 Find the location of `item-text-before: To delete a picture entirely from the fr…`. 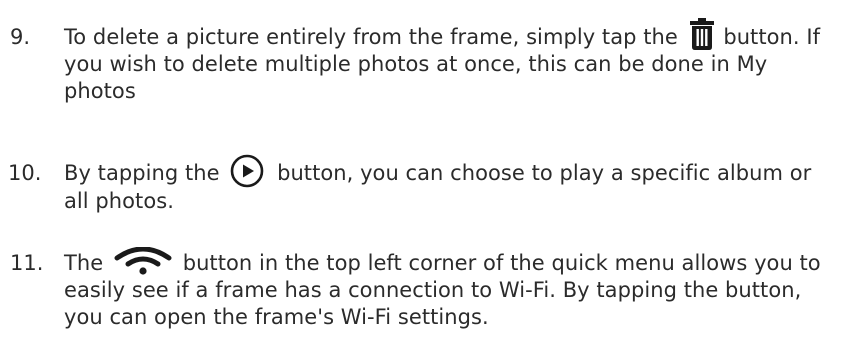

item-text-before: To delete a picture entirely from the fr… is located at coordinates (371, 37).